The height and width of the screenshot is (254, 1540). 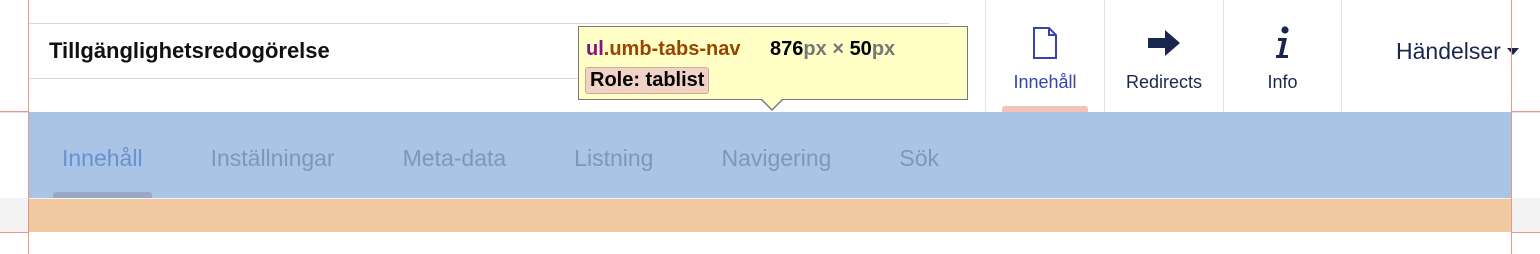 I want to click on app-tabs: Innehåll Redirects Info, so click(x=1163, y=56).